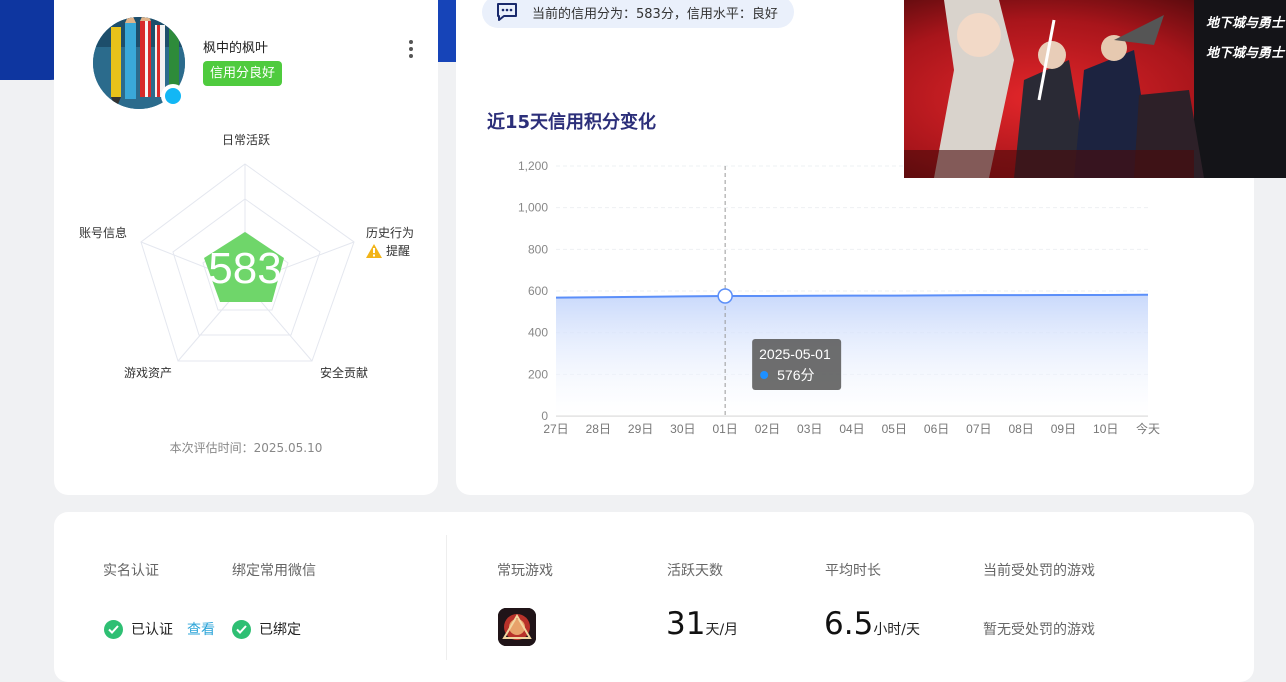  I want to click on series-area, so click(852, 355).